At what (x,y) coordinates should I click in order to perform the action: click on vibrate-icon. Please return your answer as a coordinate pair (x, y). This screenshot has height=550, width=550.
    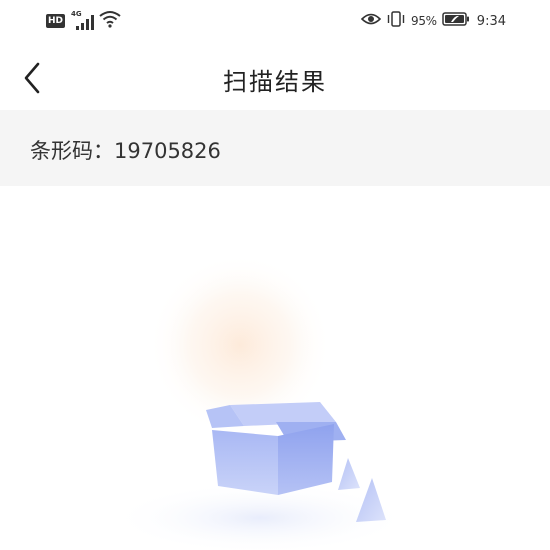
    Looking at the image, I should click on (396, 21).